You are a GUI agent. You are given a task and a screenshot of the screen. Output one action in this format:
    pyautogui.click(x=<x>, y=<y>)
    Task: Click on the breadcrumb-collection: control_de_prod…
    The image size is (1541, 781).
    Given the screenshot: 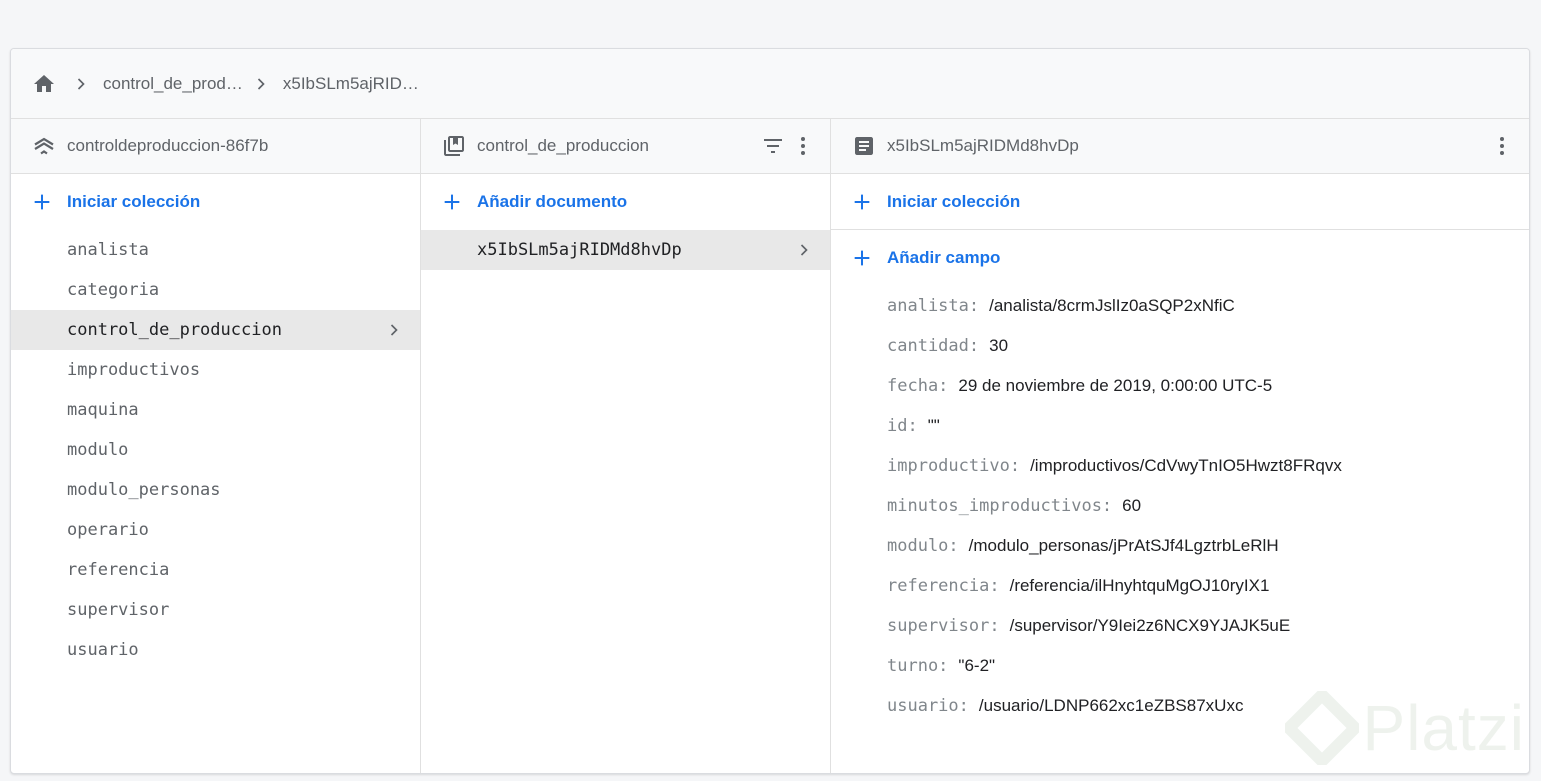 What is the action you would take?
    pyautogui.click(x=173, y=84)
    